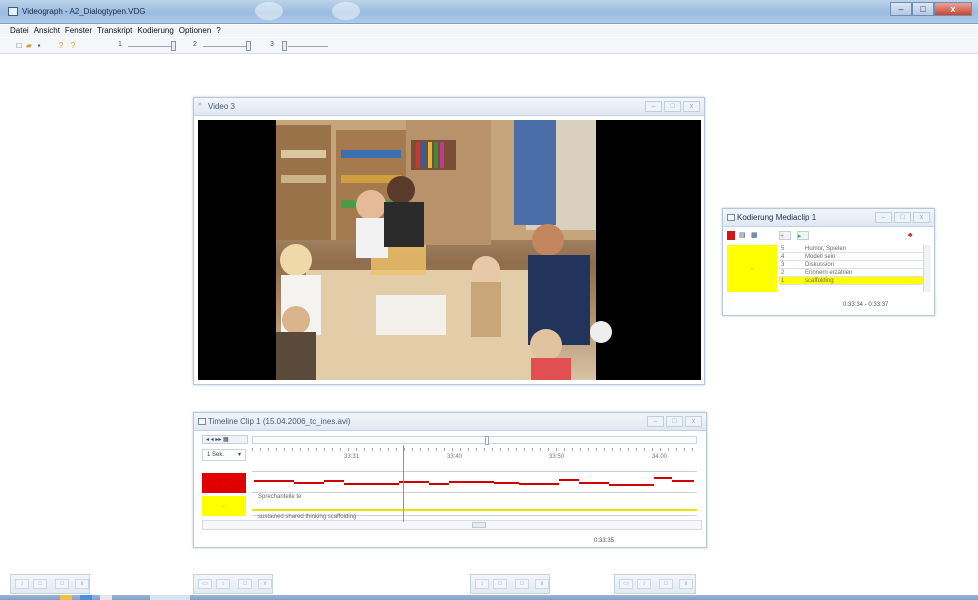 The image size is (978, 600). I want to click on menu-ansicht: Ansicht, so click(47, 31).